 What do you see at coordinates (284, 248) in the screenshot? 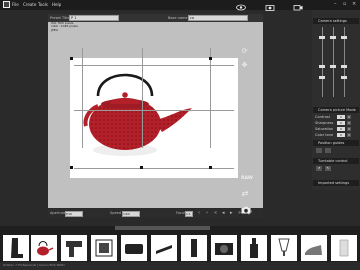
I see `thumbnail-glass` at bounding box center [284, 248].